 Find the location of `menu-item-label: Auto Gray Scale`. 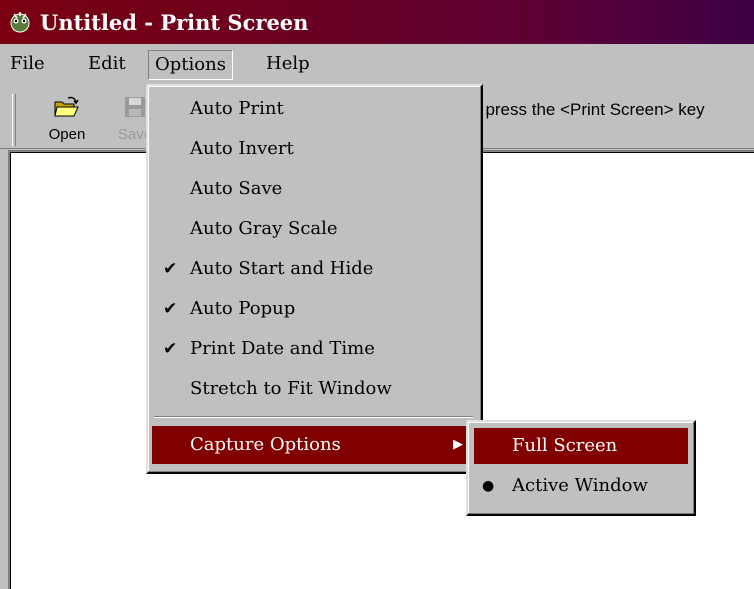

menu-item-label: Auto Gray Scale is located at coordinates (264, 228).